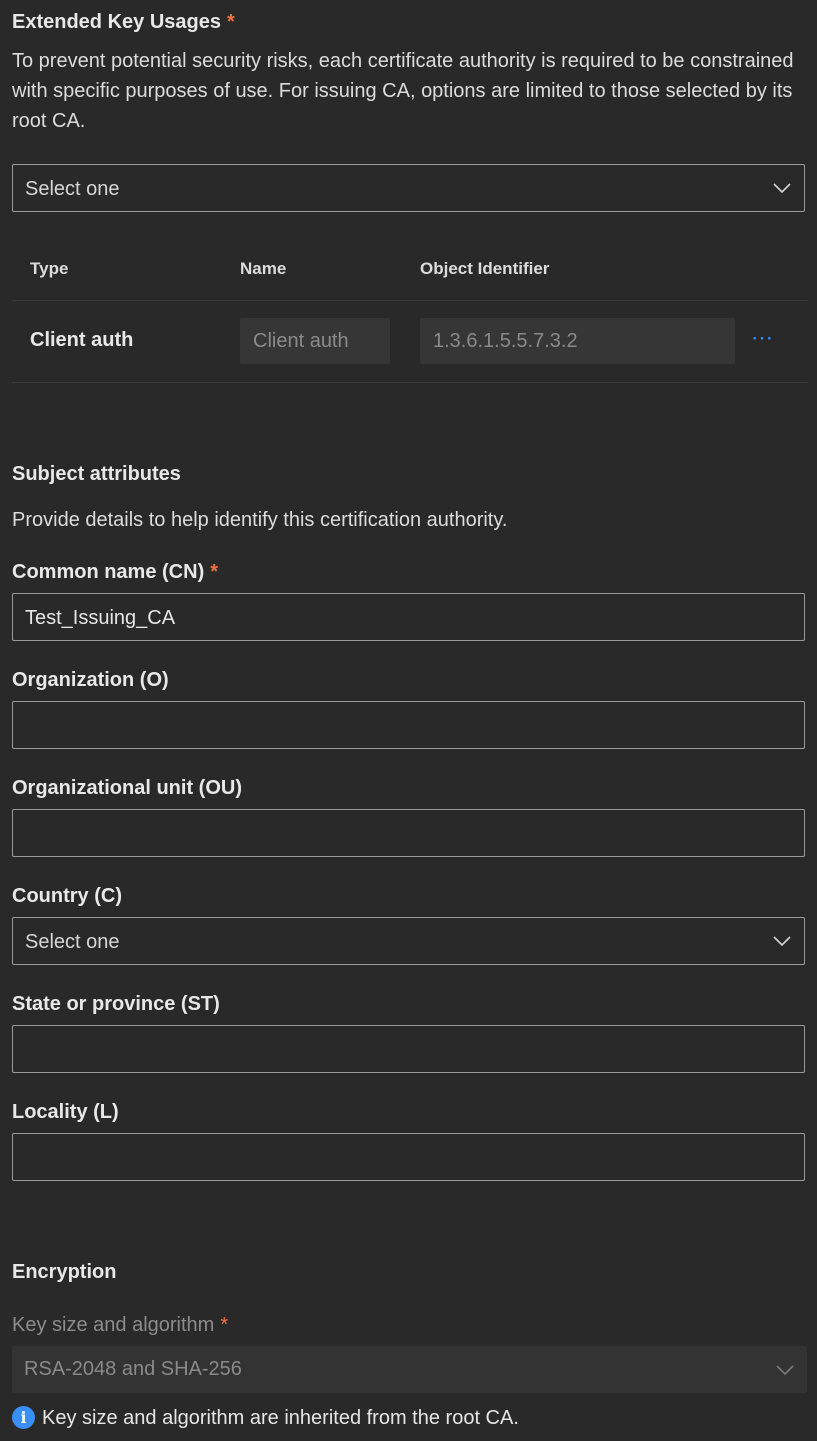 This screenshot has height=1441, width=817. I want to click on column-header-name: Name, so click(263, 268).